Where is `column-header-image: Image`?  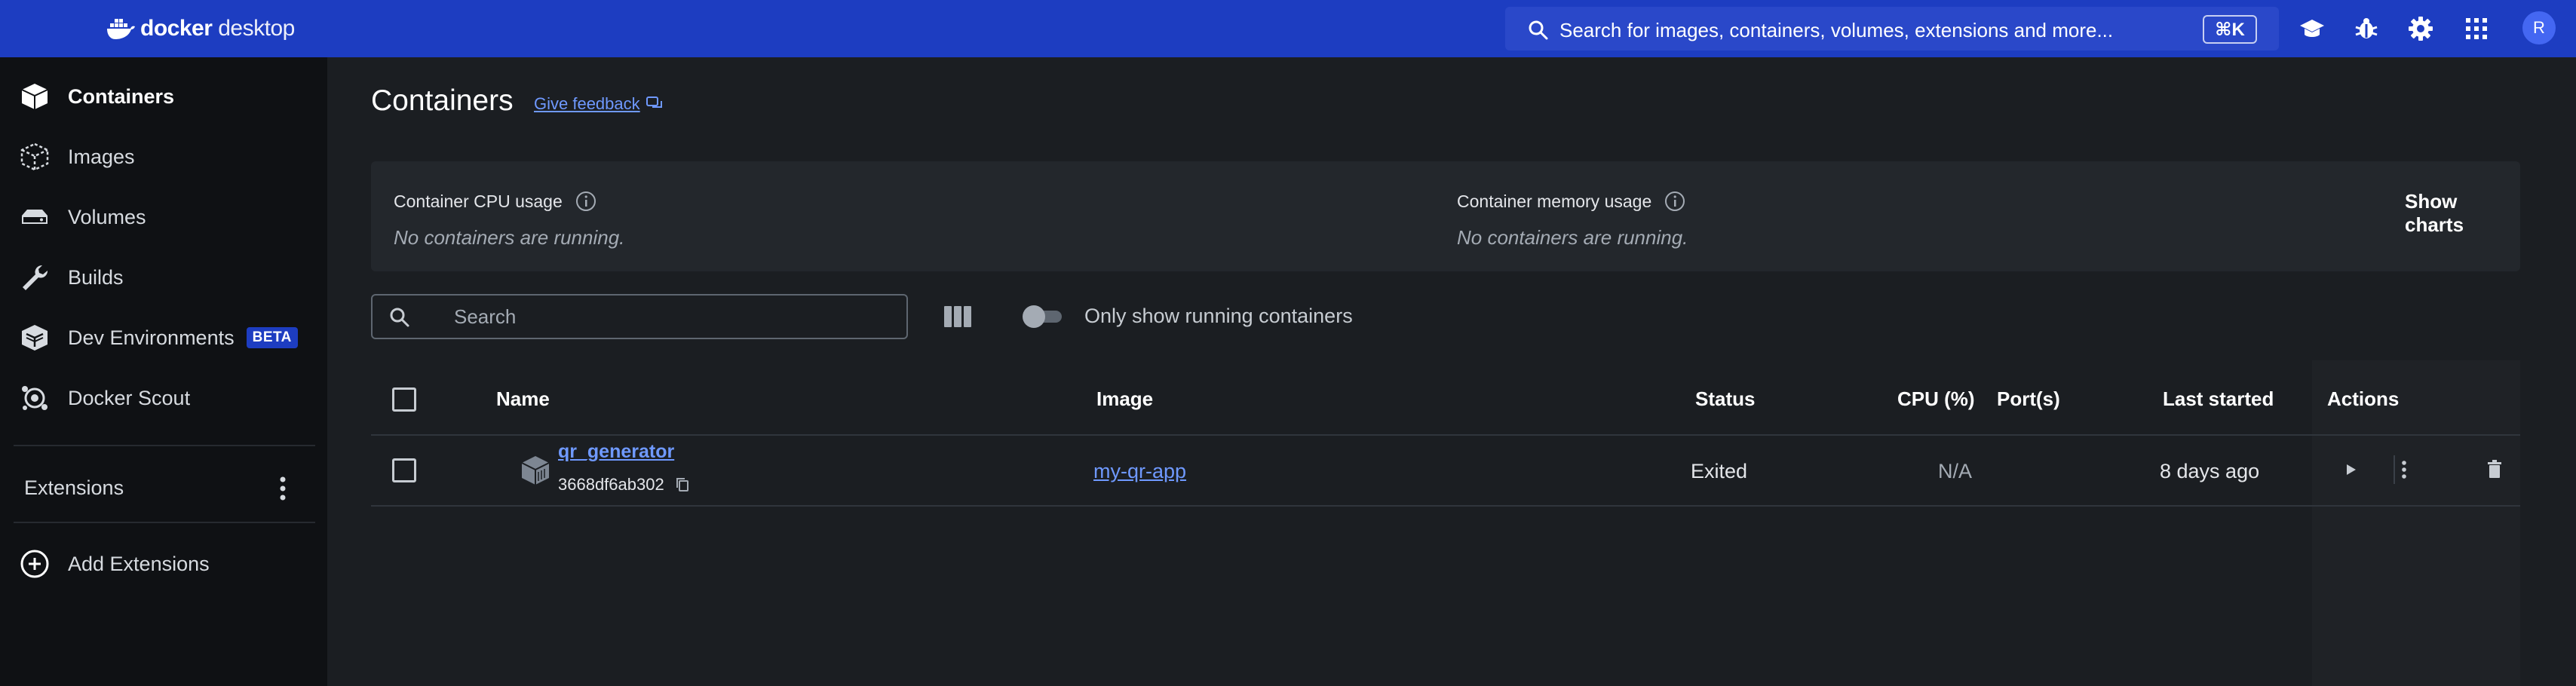 column-header-image: Image is located at coordinates (1124, 399).